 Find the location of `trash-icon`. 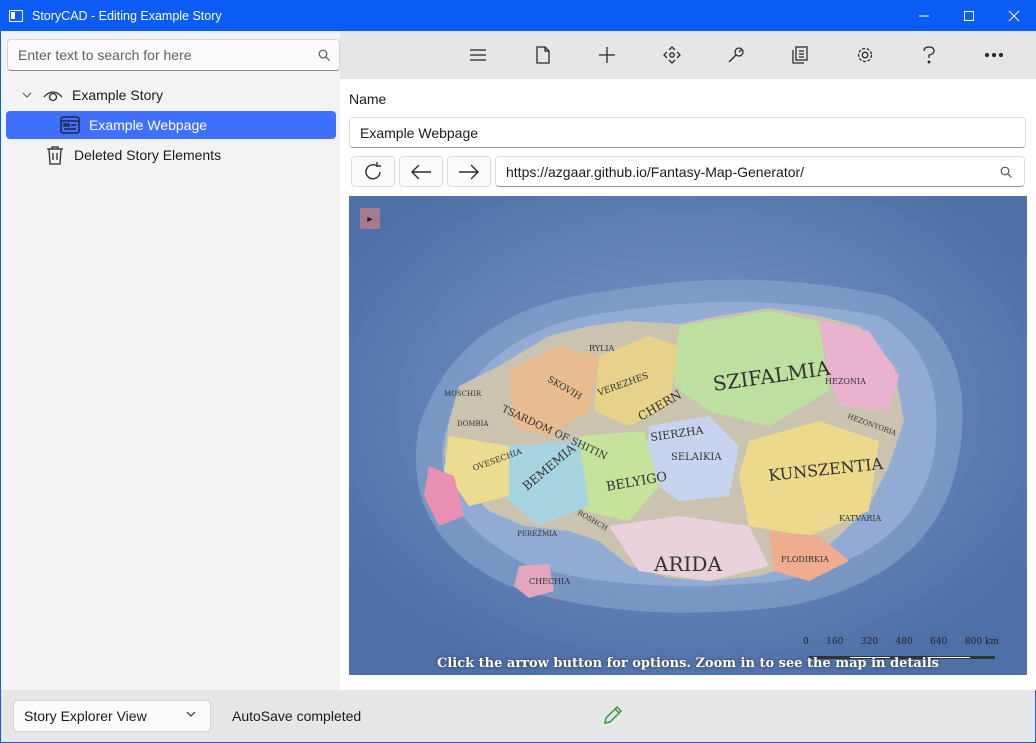

trash-icon is located at coordinates (55, 155).